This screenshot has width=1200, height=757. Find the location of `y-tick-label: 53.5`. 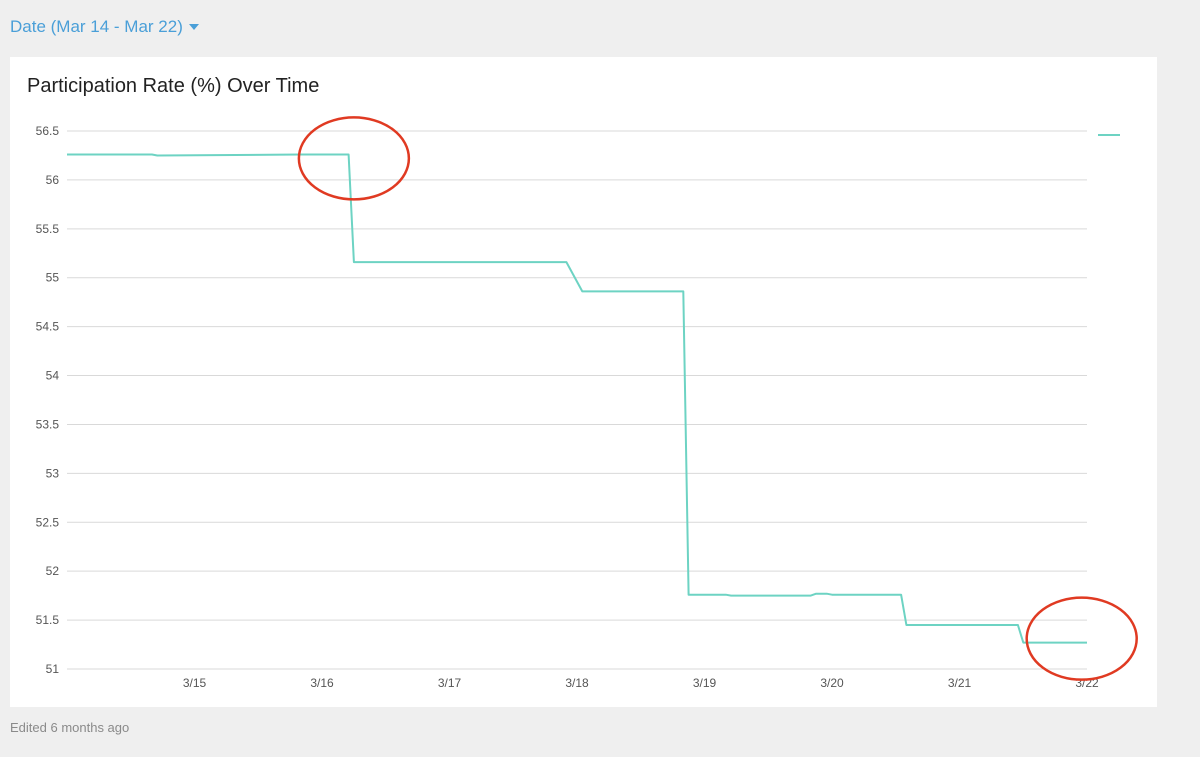

y-tick-label: 53.5 is located at coordinates (48, 424).